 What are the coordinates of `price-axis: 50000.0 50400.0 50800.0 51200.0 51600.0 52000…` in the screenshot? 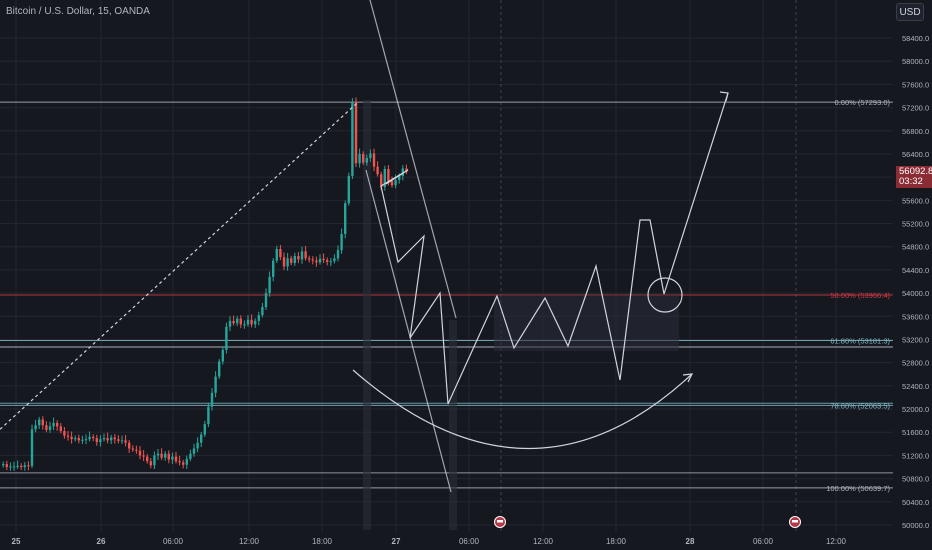 It's located at (912, 275).